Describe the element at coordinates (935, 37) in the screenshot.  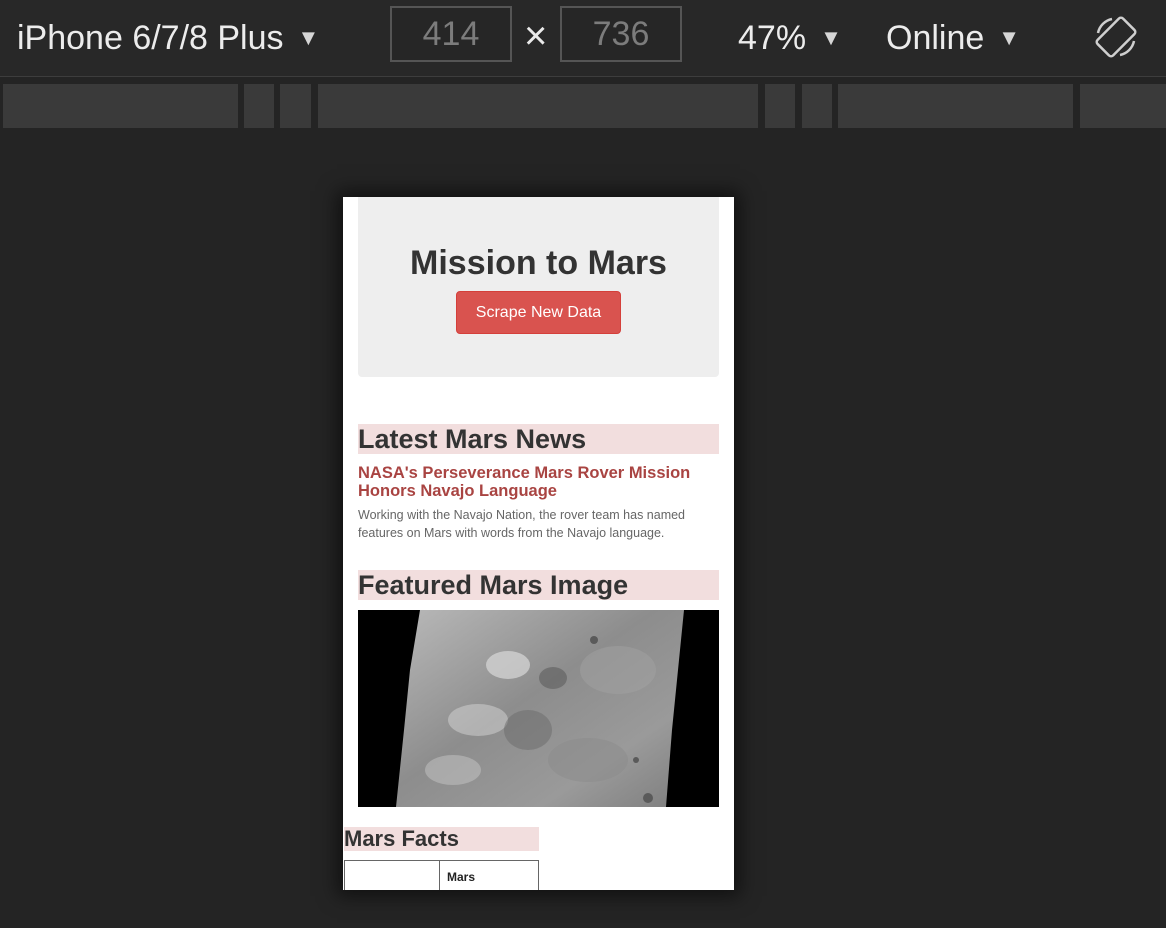
I see `network-value: Online` at that location.